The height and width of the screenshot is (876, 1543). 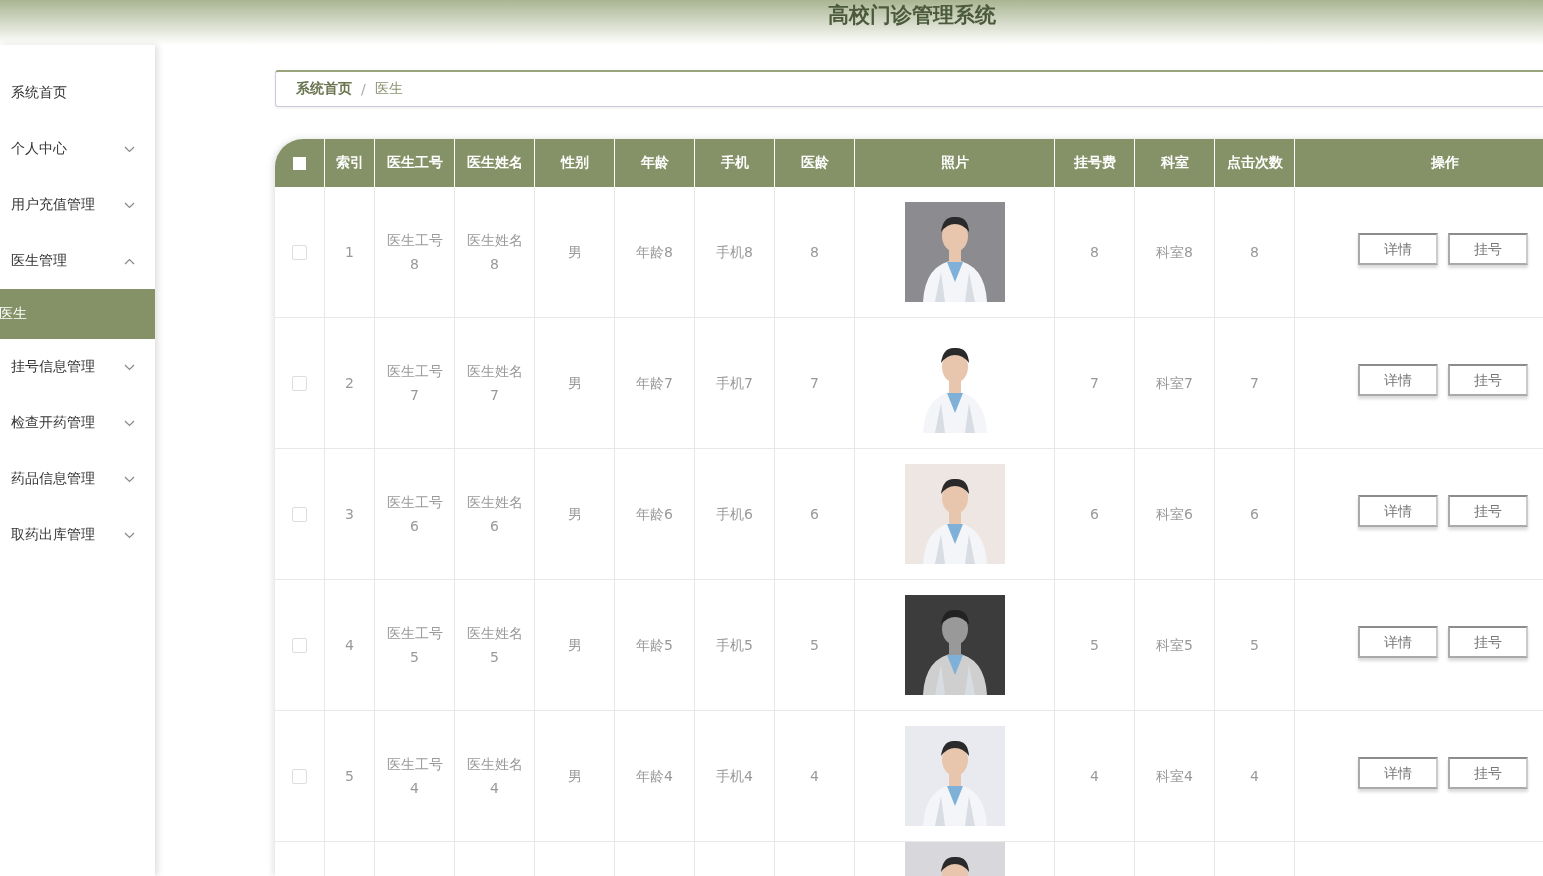 I want to click on sidebar-item: 个人中心, so click(x=77, y=149).